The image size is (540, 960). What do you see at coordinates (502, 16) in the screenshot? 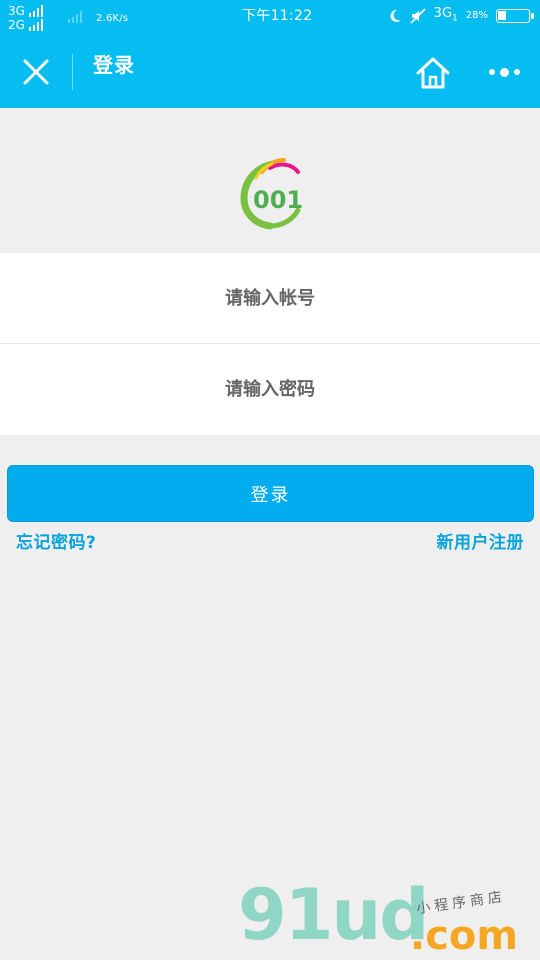
I see `battery-fill` at bounding box center [502, 16].